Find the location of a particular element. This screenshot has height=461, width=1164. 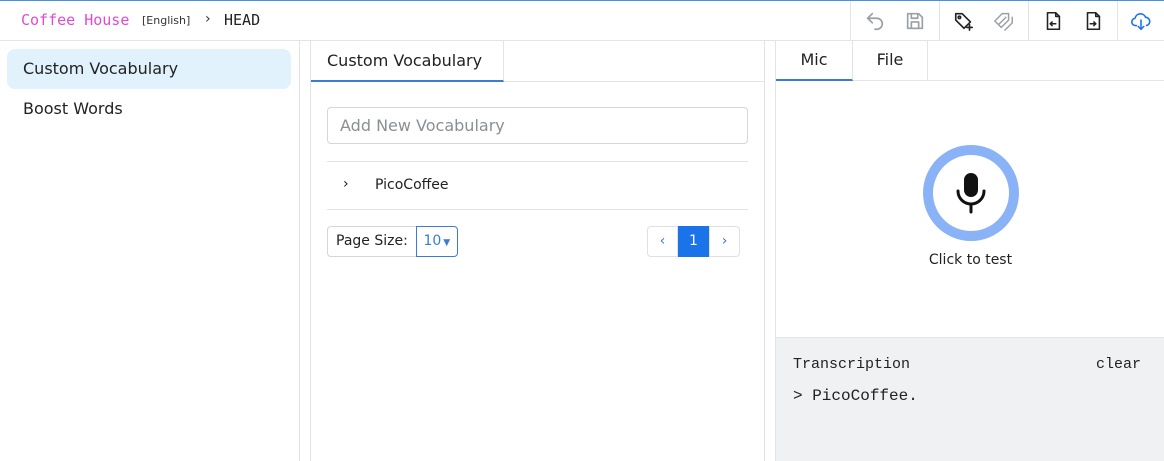

tab-file: File is located at coordinates (890, 61).